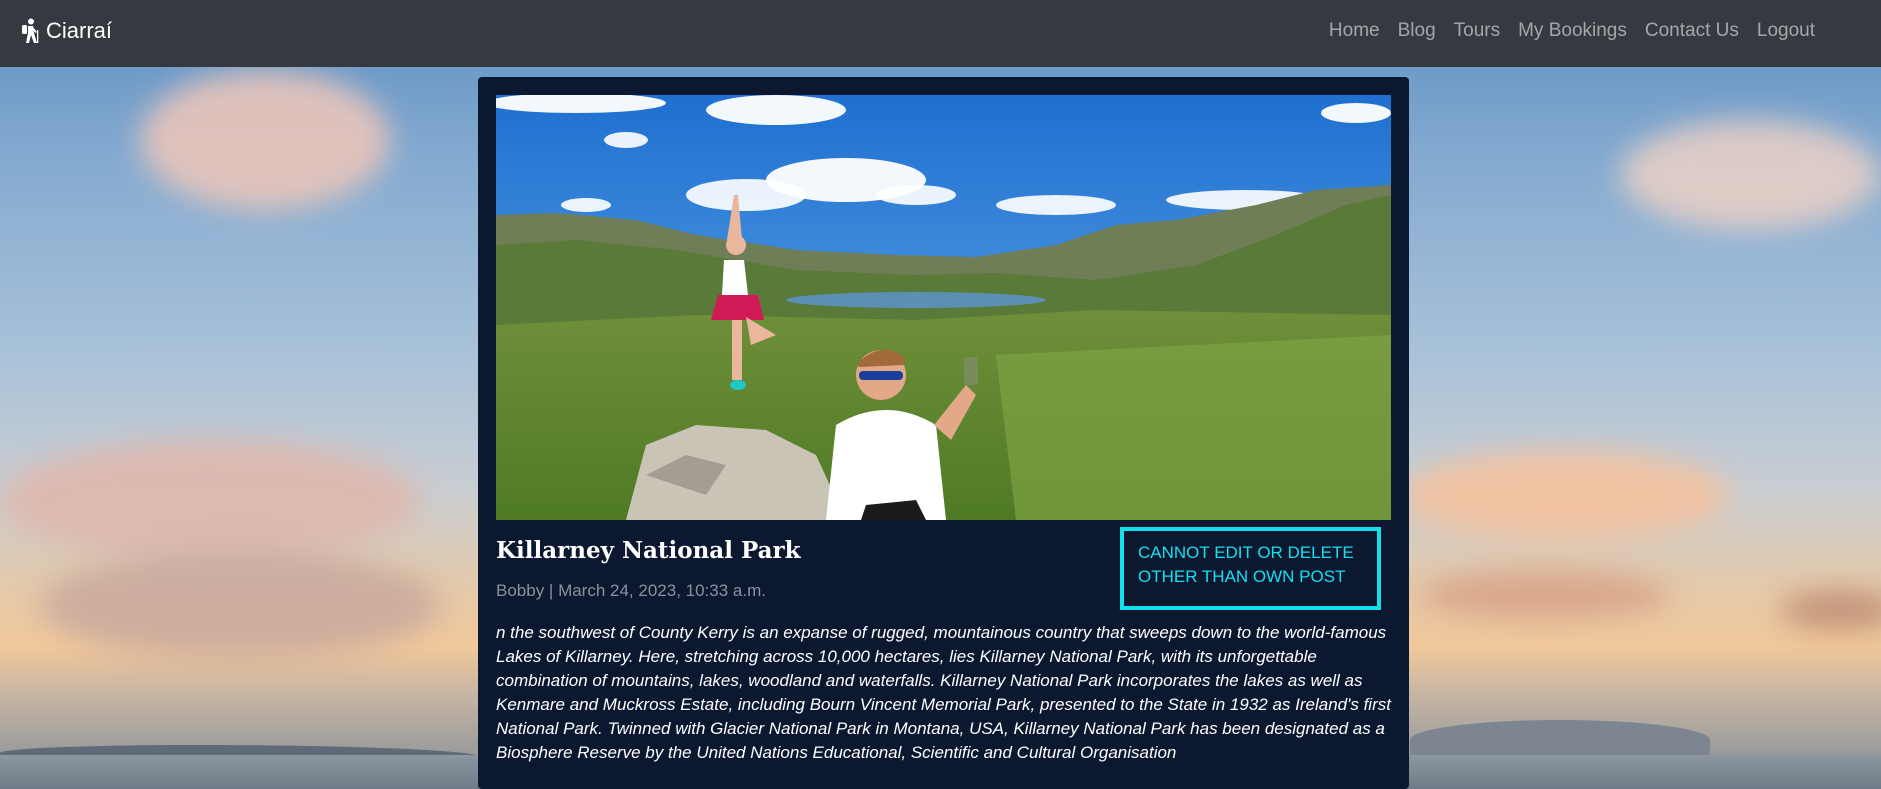  Describe the element at coordinates (648, 550) in the screenshot. I see `post-title: Killarney National Park` at that location.